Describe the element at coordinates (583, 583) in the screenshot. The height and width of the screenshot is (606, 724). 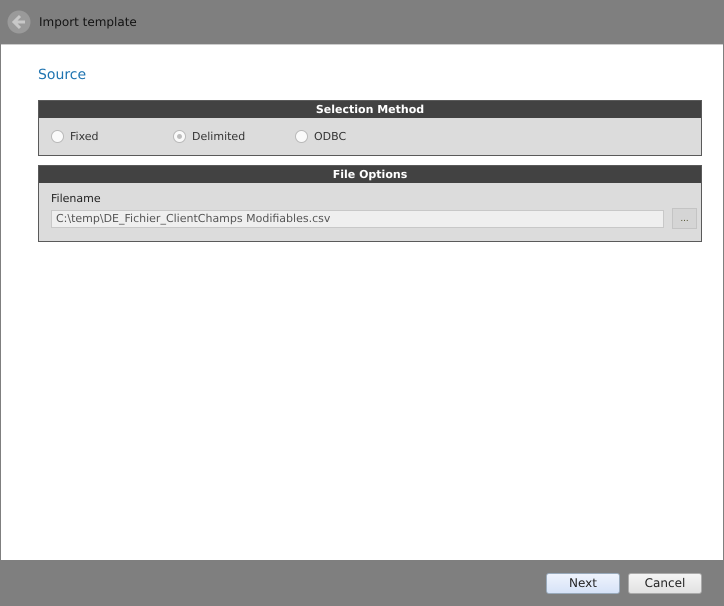
I see `next-button: Next` at that location.